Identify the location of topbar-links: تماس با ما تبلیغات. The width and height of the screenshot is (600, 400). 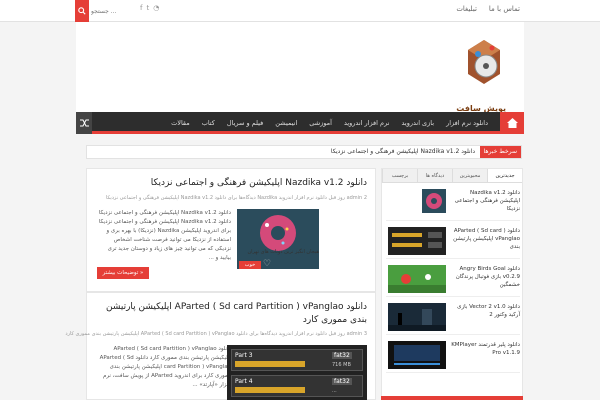
(488, 9).